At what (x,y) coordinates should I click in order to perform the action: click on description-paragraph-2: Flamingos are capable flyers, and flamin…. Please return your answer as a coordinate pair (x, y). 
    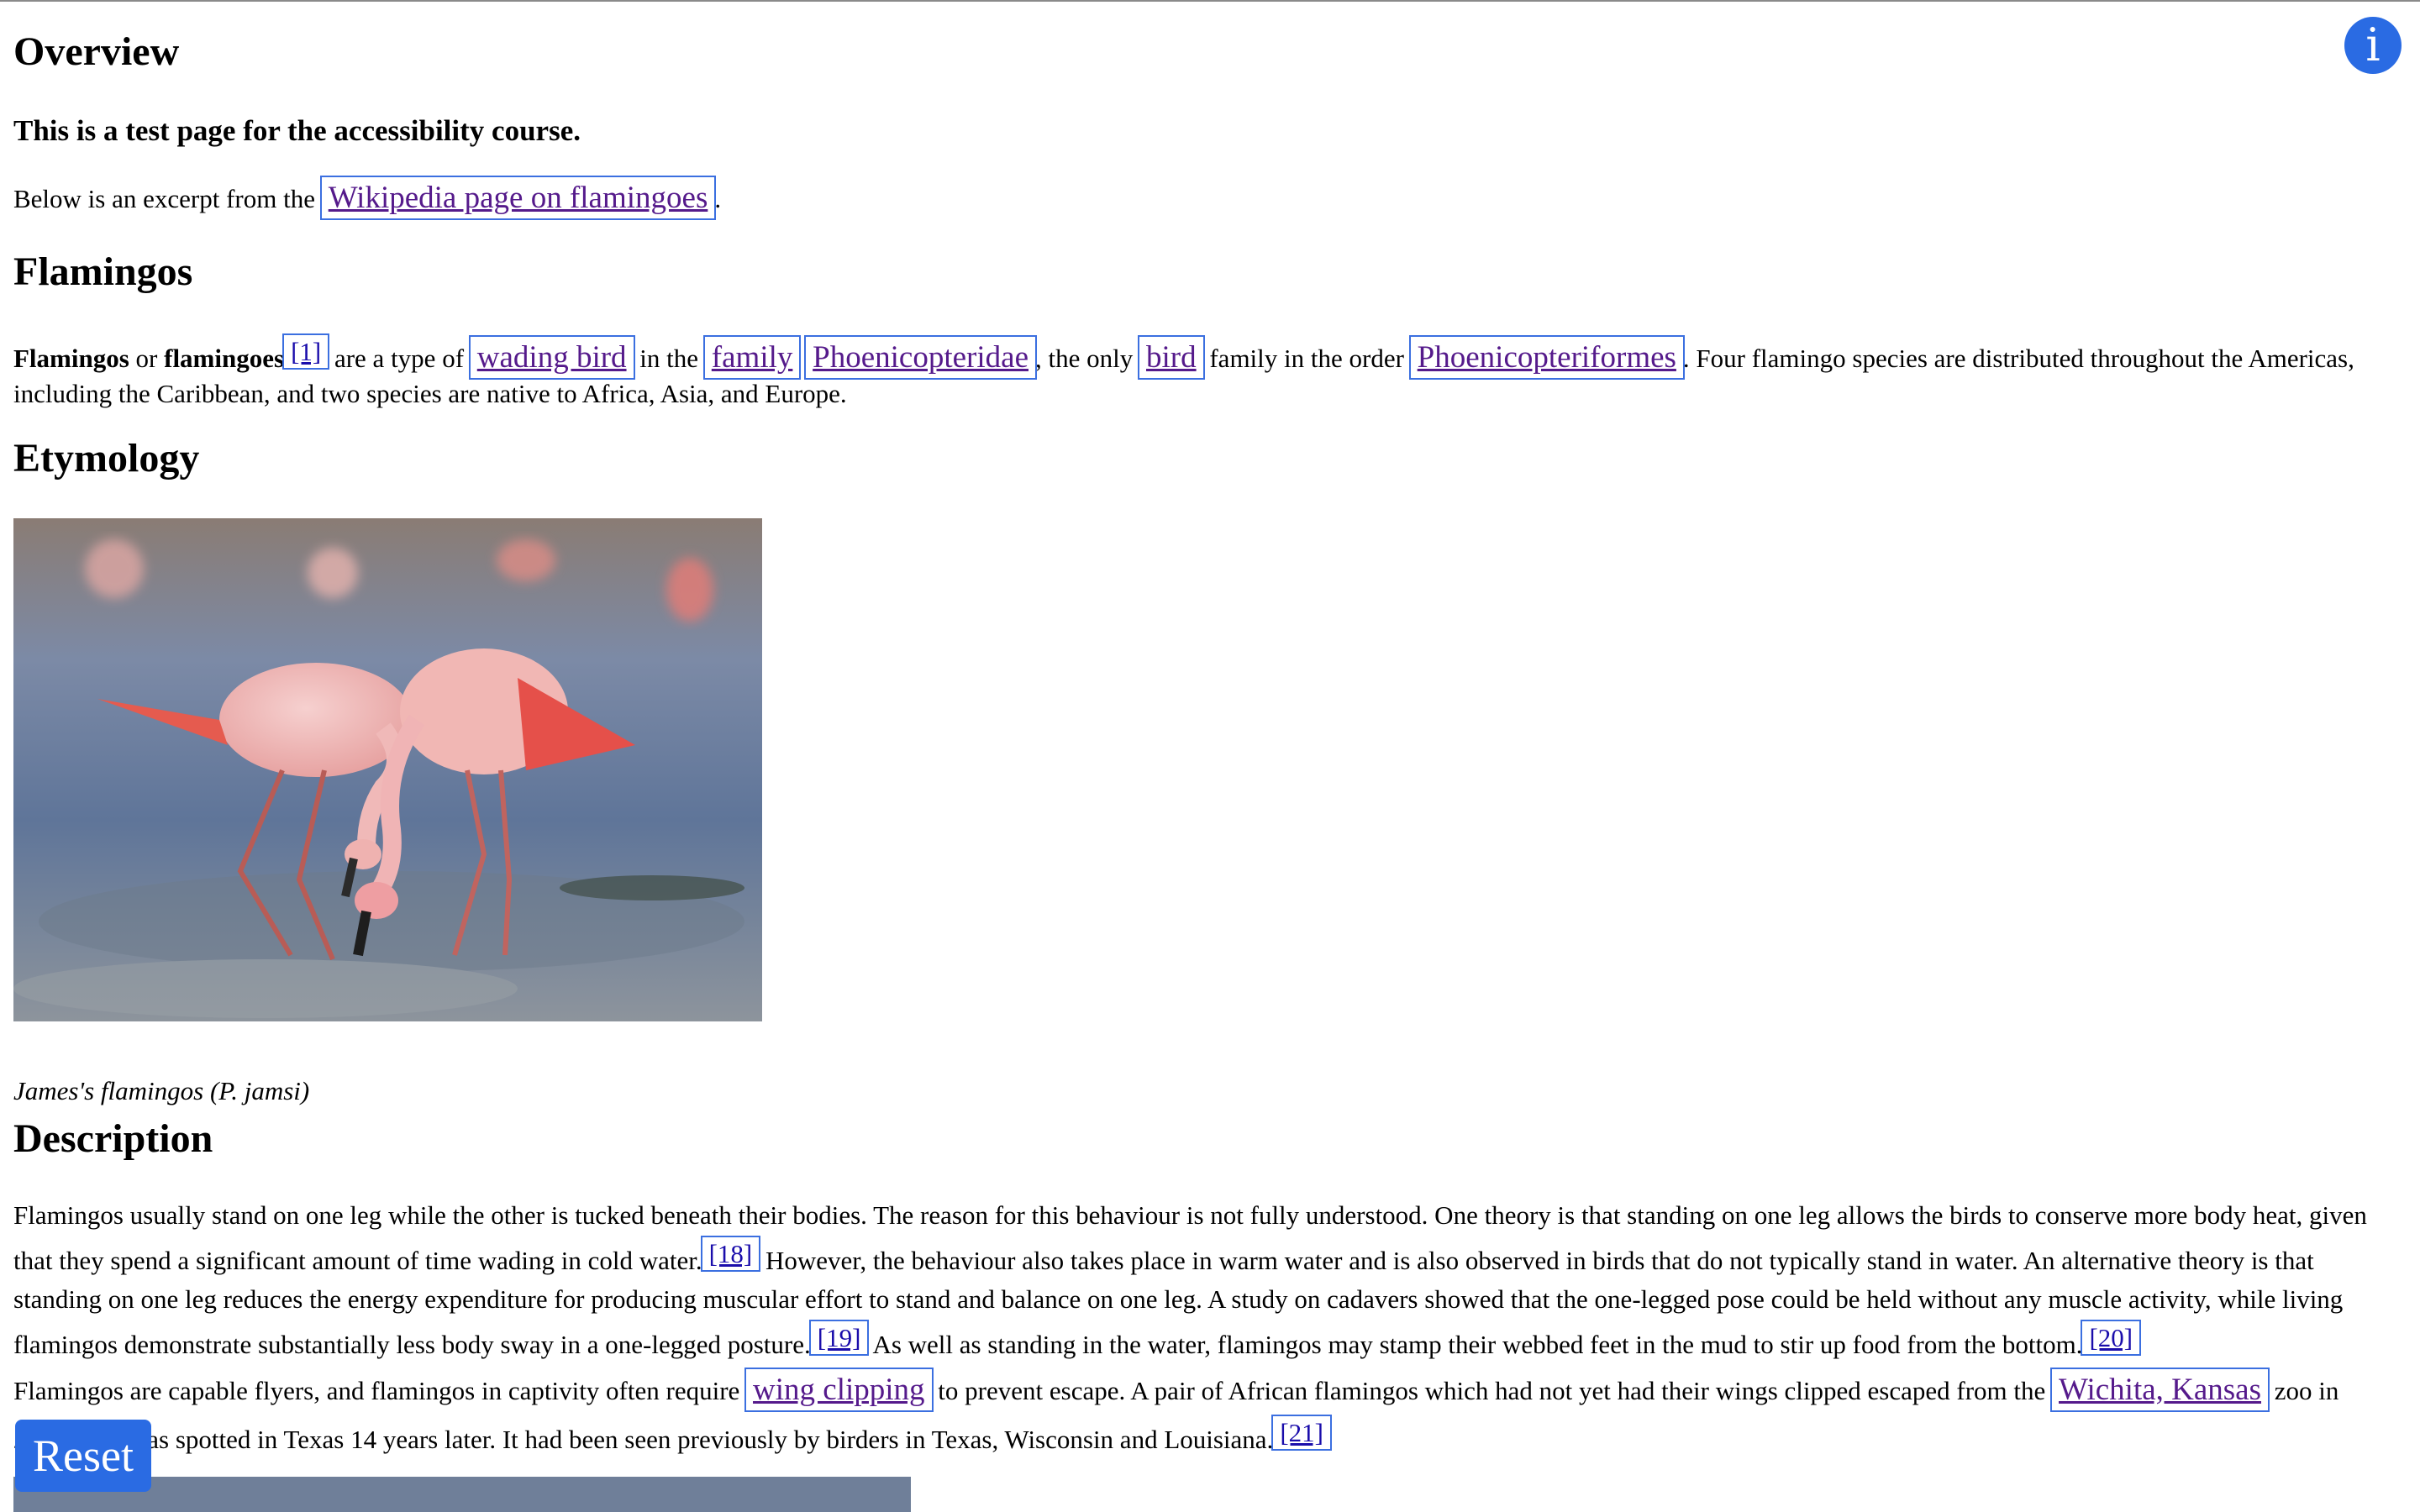
    Looking at the image, I should click on (1206, 1414).